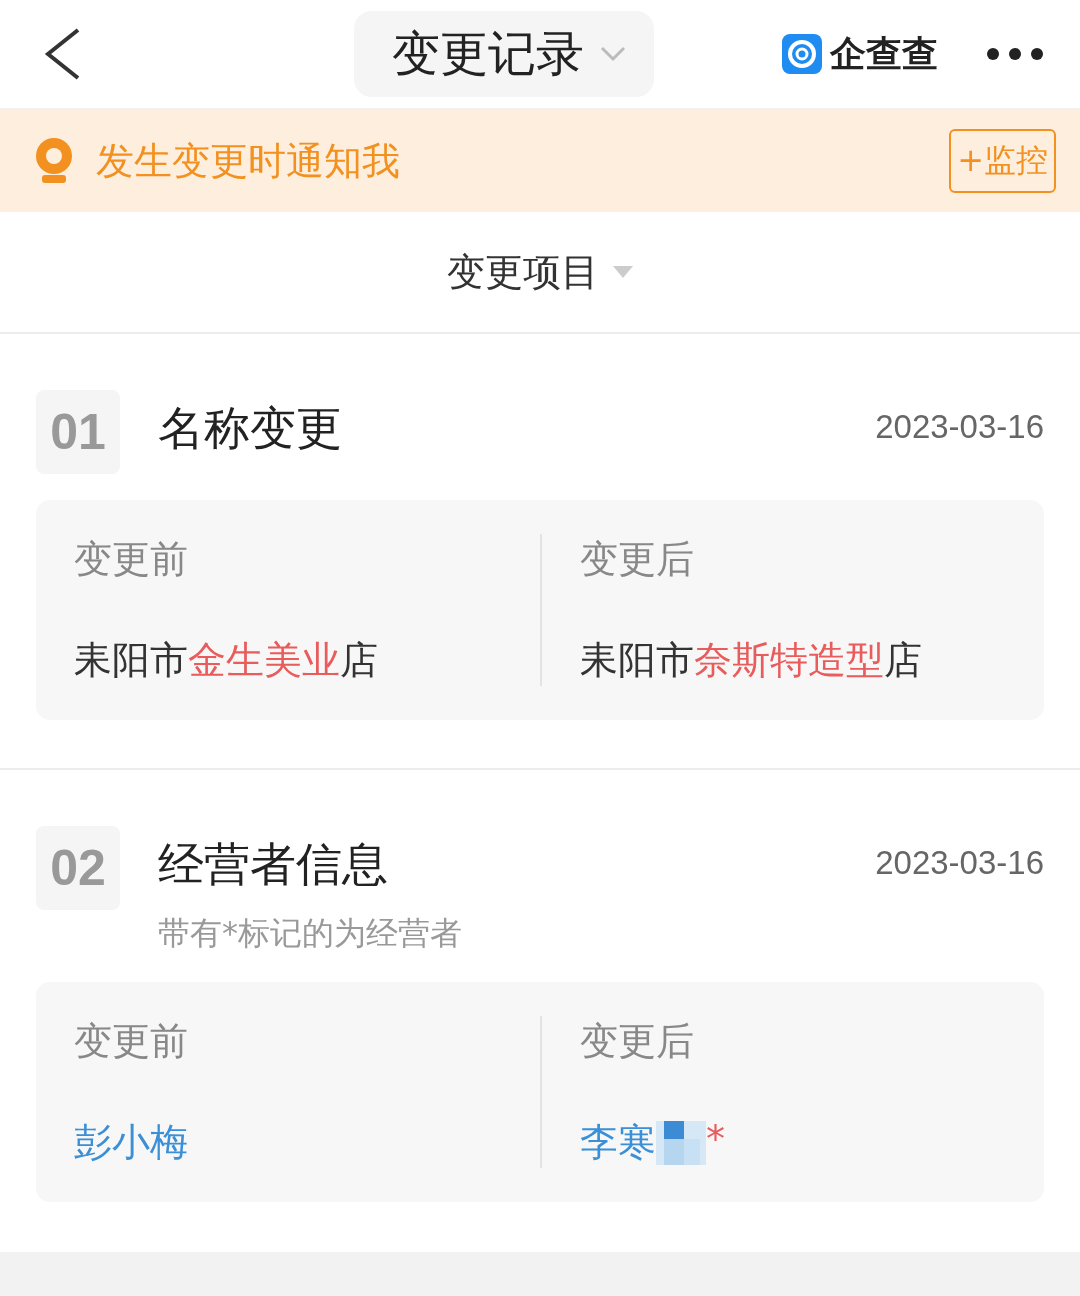  What do you see at coordinates (523, 272) in the screenshot?
I see `filter-dropdown: 变更项目` at bounding box center [523, 272].